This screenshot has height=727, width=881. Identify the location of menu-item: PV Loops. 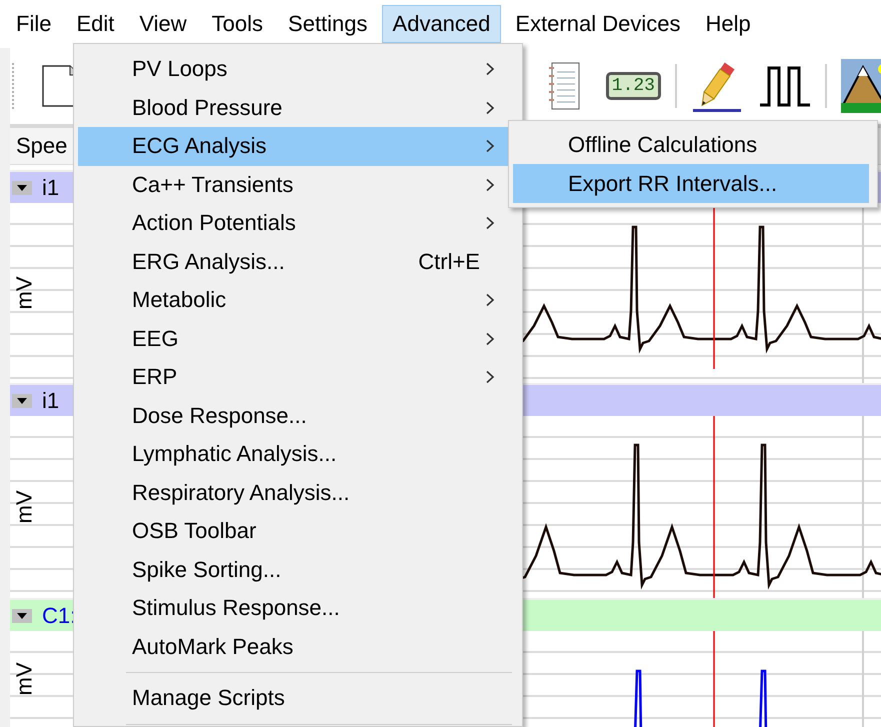
(295, 69).